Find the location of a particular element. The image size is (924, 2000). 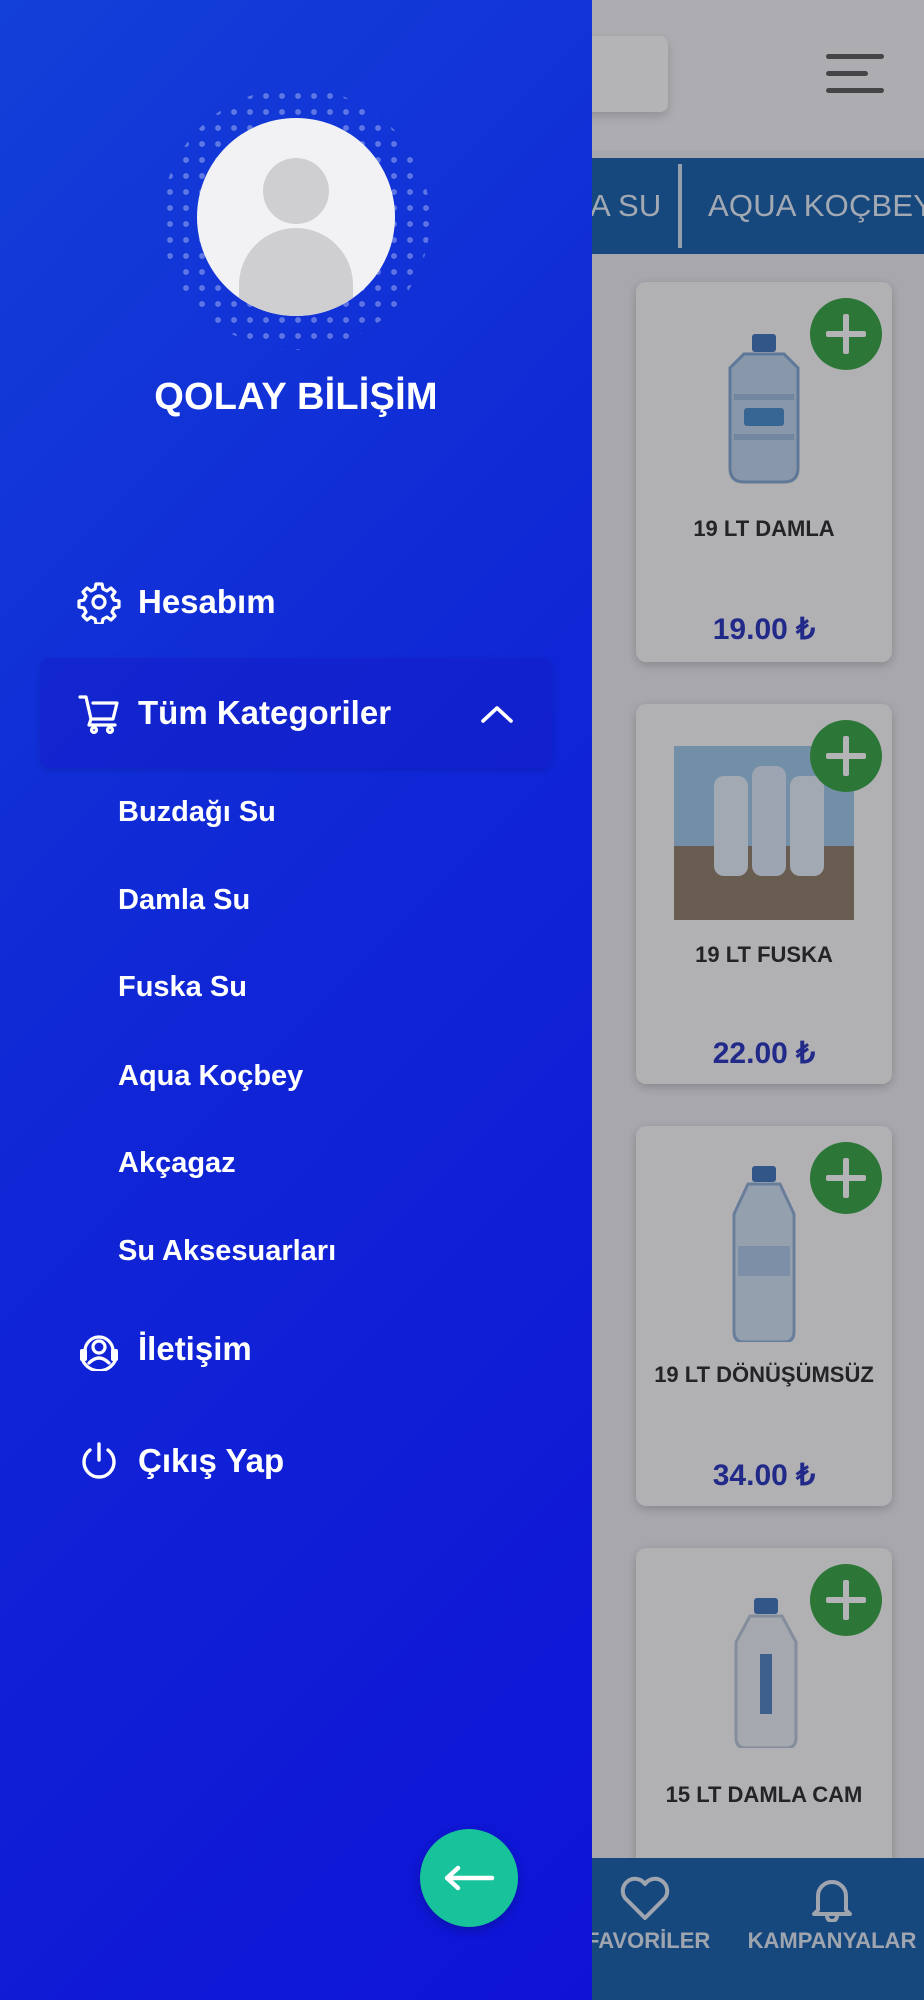

subcategory-item: Damla Su is located at coordinates (184, 900).